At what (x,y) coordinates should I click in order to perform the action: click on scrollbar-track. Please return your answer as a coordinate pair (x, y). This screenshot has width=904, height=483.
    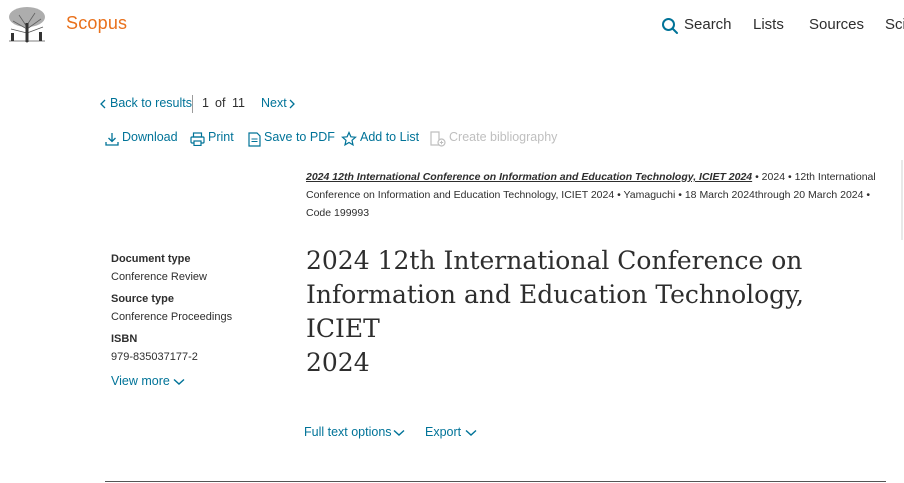
    Looking at the image, I should click on (902, 200).